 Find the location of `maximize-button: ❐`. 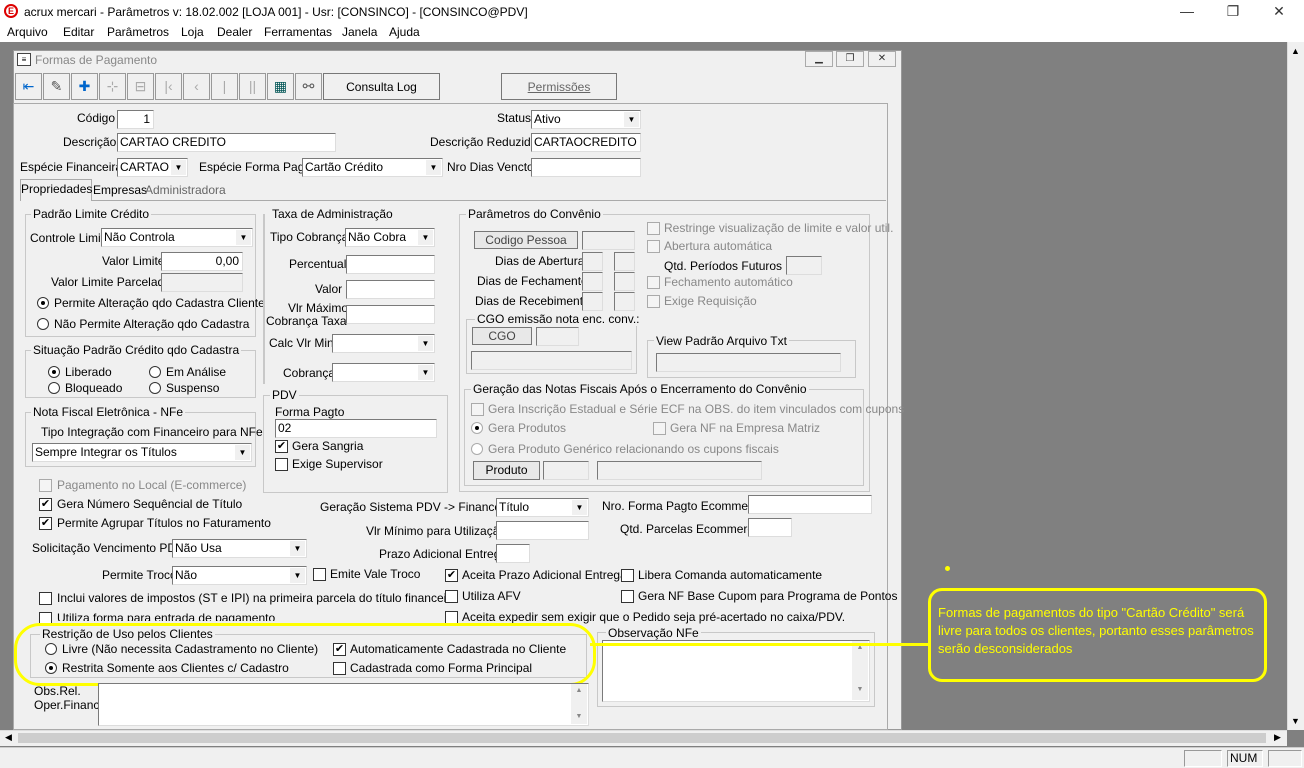

maximize-button: ❐ is located at coordinates (1233, 11).